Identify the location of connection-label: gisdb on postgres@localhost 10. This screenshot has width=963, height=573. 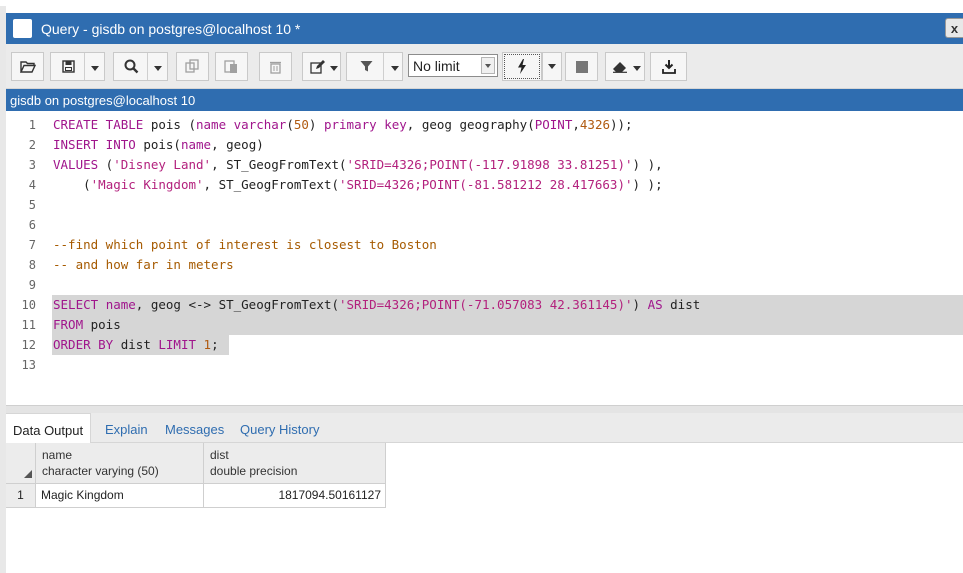
(103, 100).